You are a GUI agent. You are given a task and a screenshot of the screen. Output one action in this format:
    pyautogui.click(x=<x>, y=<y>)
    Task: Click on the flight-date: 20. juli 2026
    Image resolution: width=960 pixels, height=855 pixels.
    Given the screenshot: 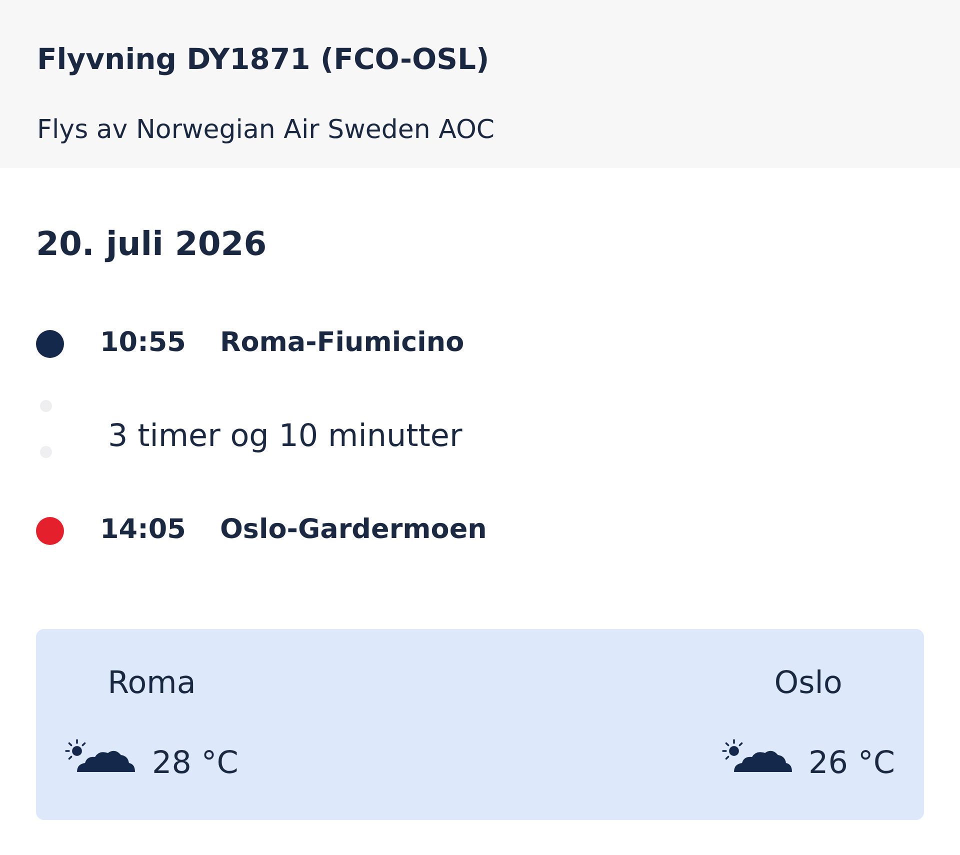 What is the action you would take?
    pyautogui.click(x=152, y=244)
    